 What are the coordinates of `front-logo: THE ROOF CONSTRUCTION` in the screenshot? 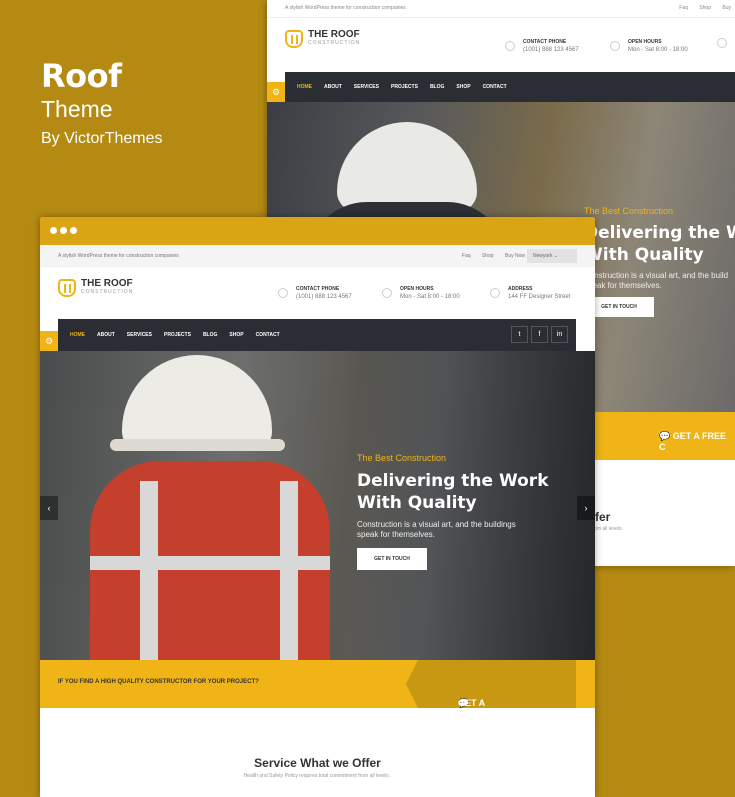 It's located at (95, 288).